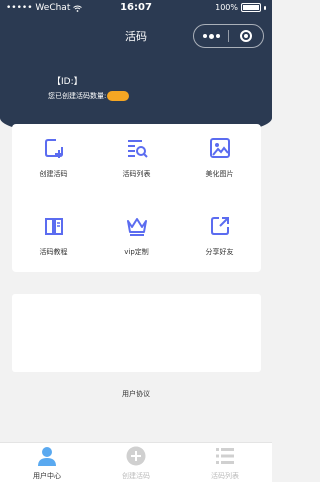 Image resolution: width=320 pixels, height=482 pixels. What do you see at coordinates (136, 252) in the screenshot?
I see `grid-label: vip定制` at bounding box center [136, 252].